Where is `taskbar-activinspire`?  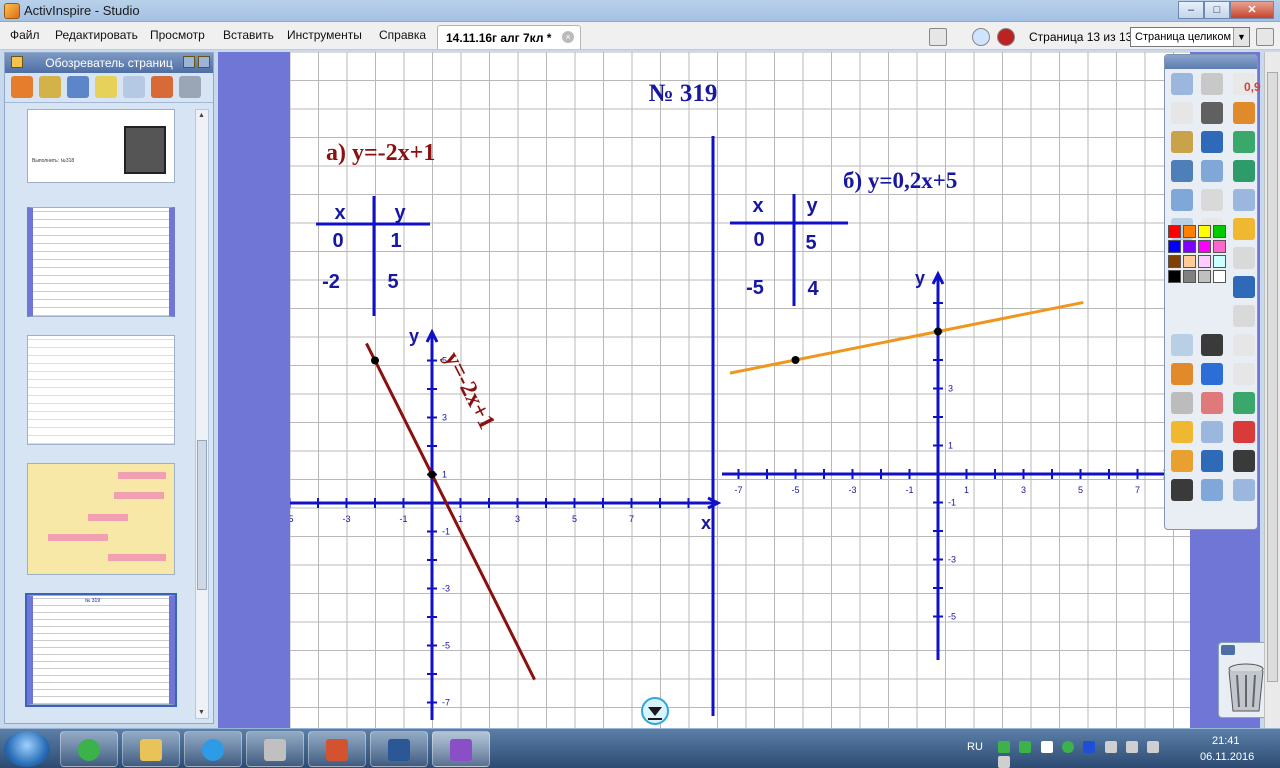
taskbar-activinspire is located at coordinates (461, 749).